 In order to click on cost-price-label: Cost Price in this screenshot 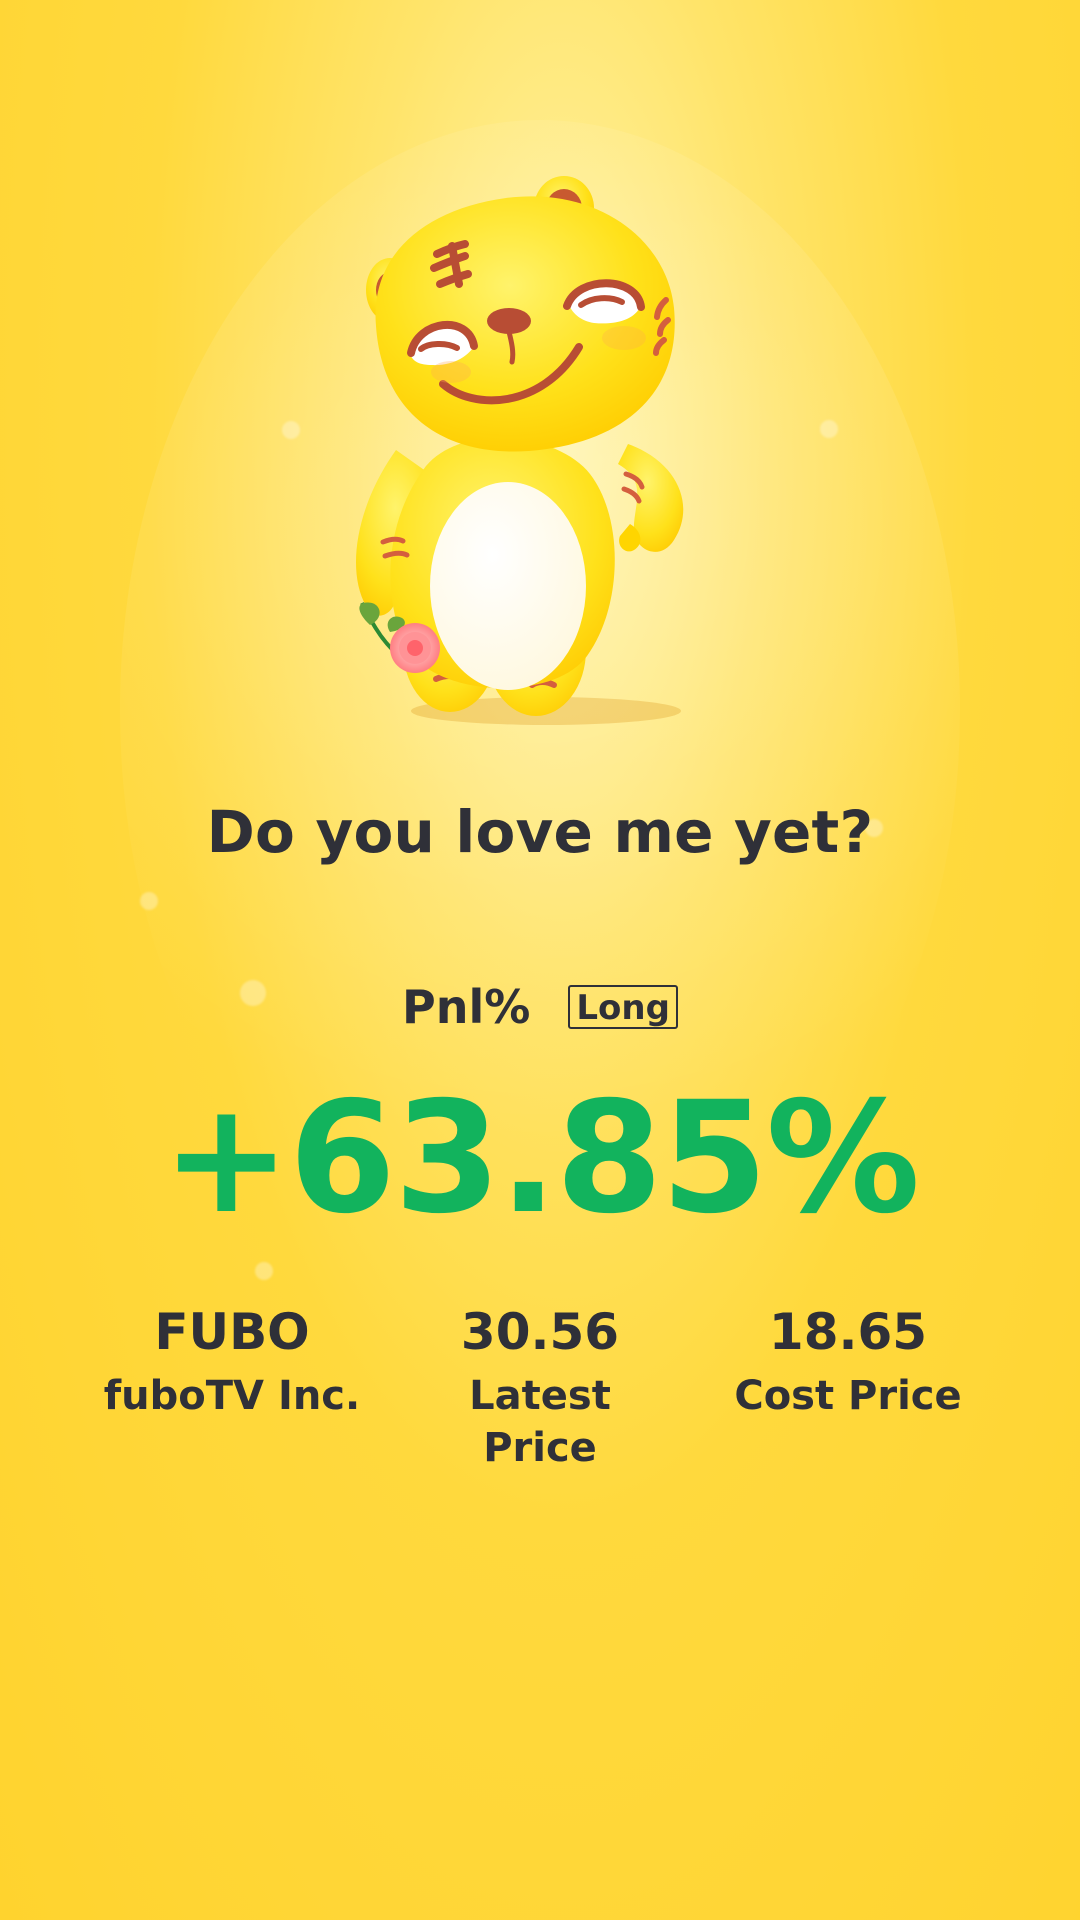, I will do `click(848, 1396)`.